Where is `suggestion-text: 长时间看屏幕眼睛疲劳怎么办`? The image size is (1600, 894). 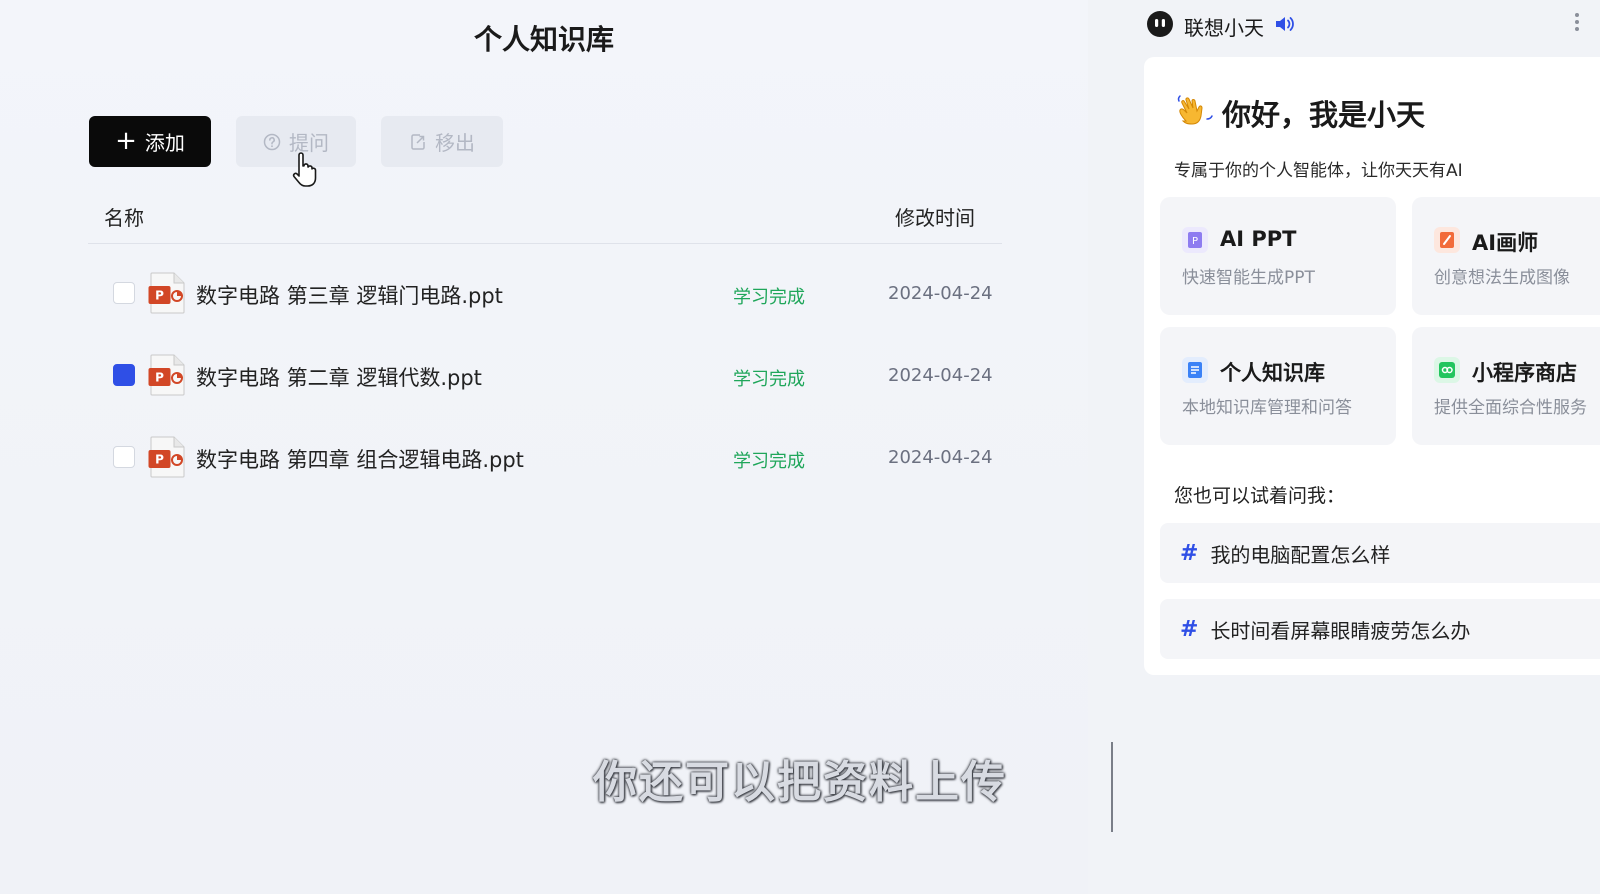 suggestion-text: 长时间看屏幕眼睛疲劳怎么办 is located at coordinates (1340, 630).